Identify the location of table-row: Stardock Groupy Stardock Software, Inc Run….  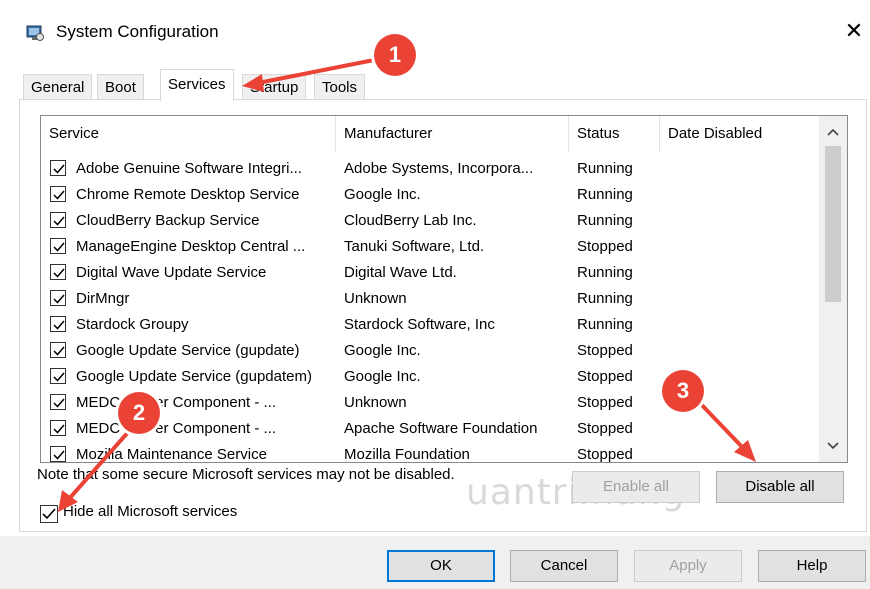
(428, 325).